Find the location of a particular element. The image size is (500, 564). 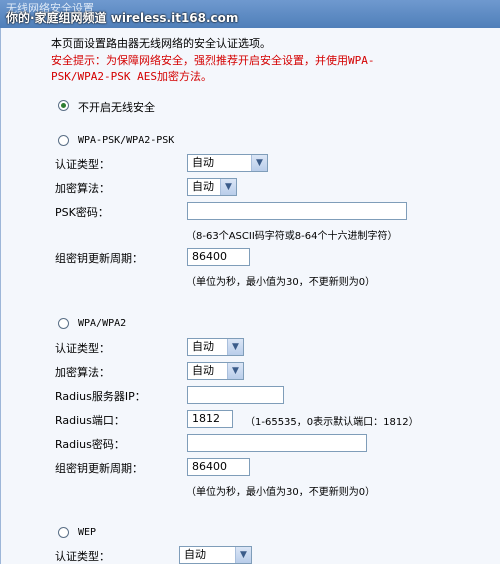

radius-port-label: Radius端口： is located at coordinates (90, 420).